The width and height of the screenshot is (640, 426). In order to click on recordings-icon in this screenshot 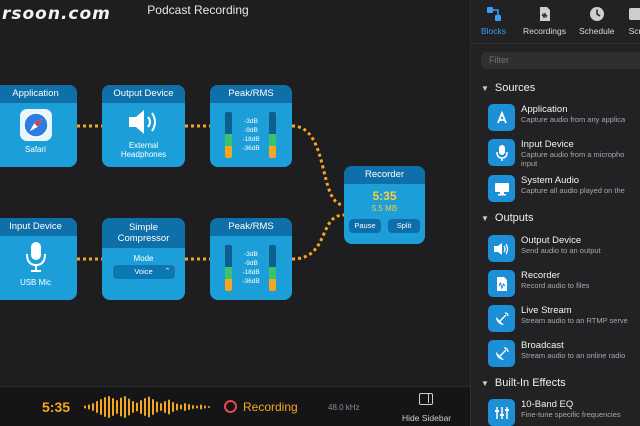, I will do `click(544, 14)`.